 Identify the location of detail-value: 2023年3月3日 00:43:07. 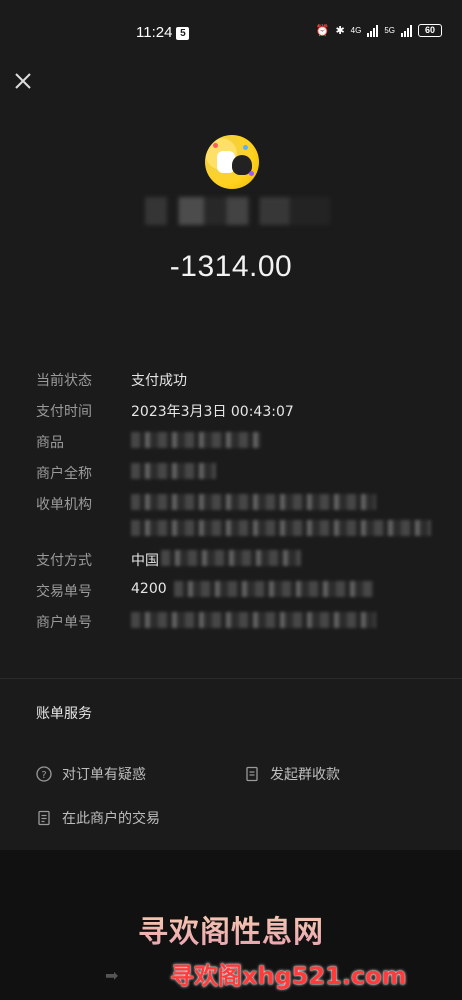
(212, 412).